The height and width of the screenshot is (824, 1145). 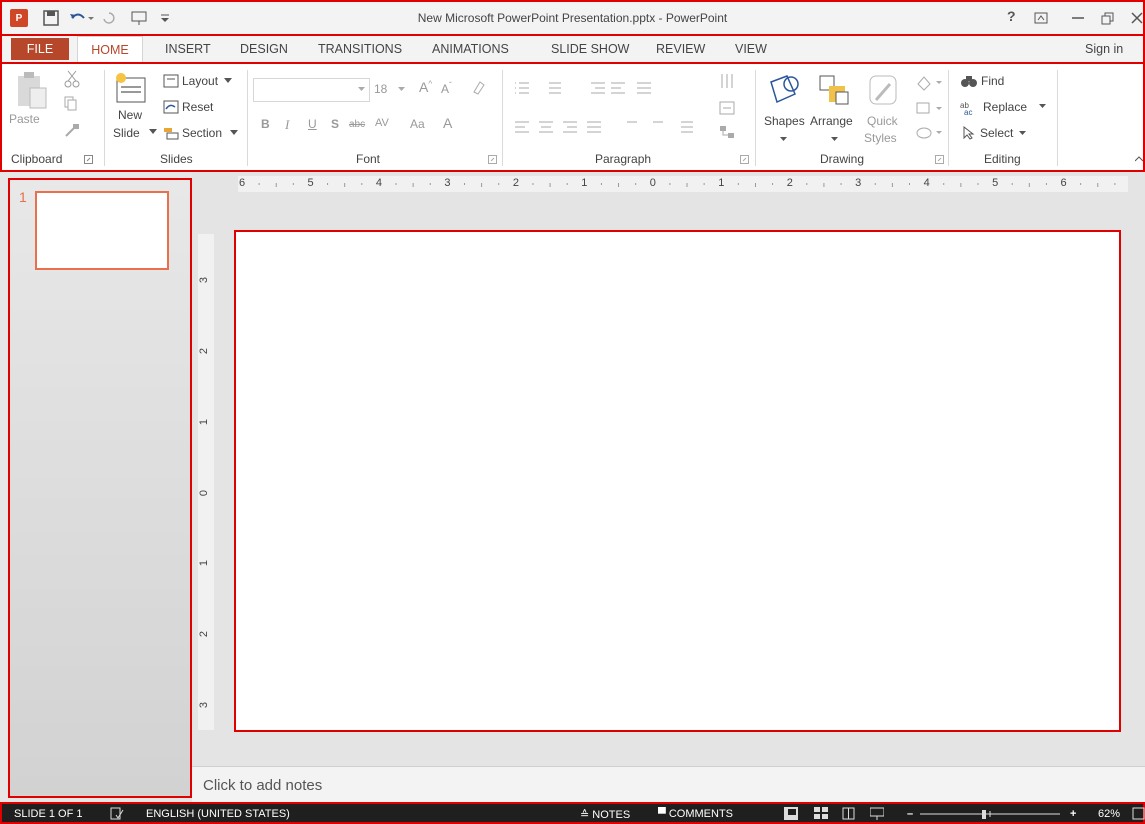 I want to click on tab-animations: ANIMATIONS, so click(x=470, y=49).